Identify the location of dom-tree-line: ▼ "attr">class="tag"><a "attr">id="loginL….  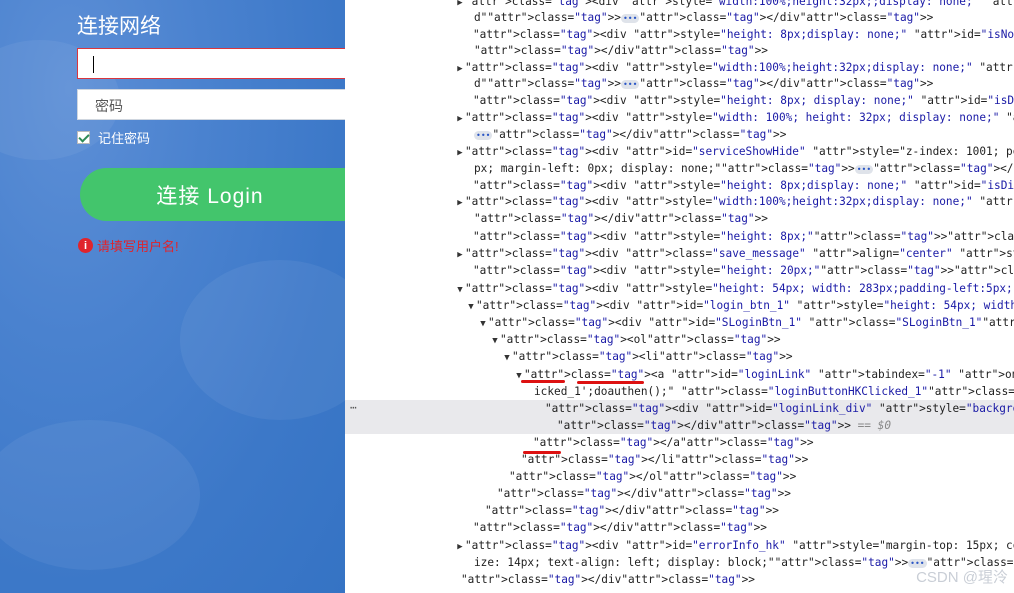
(679, 374).